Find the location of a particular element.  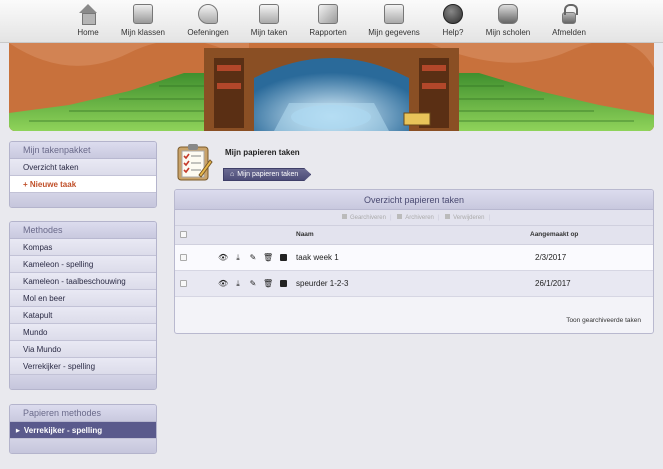

sidebar-papieren-methodes-footer is located at coordinates (83, 446).